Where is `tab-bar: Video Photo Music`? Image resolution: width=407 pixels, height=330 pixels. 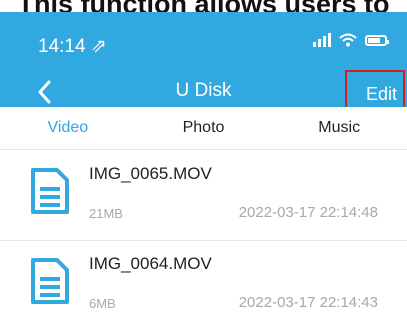
tab-bar: Video Photo Music is located at coordinates (203, 128).